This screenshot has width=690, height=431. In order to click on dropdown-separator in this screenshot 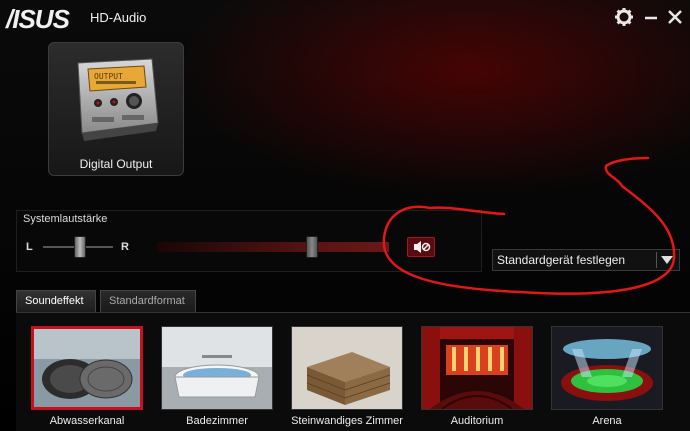, I will do `click(656, 260)`.